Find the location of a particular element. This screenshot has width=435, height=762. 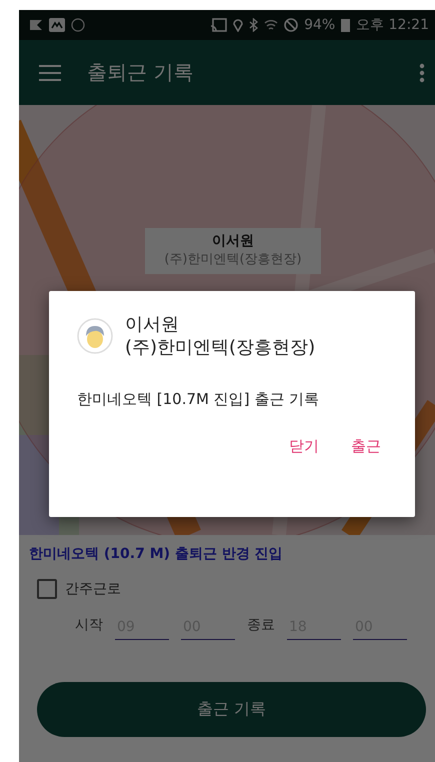

battery-percent: 94% is located at coordinates (320, 25).